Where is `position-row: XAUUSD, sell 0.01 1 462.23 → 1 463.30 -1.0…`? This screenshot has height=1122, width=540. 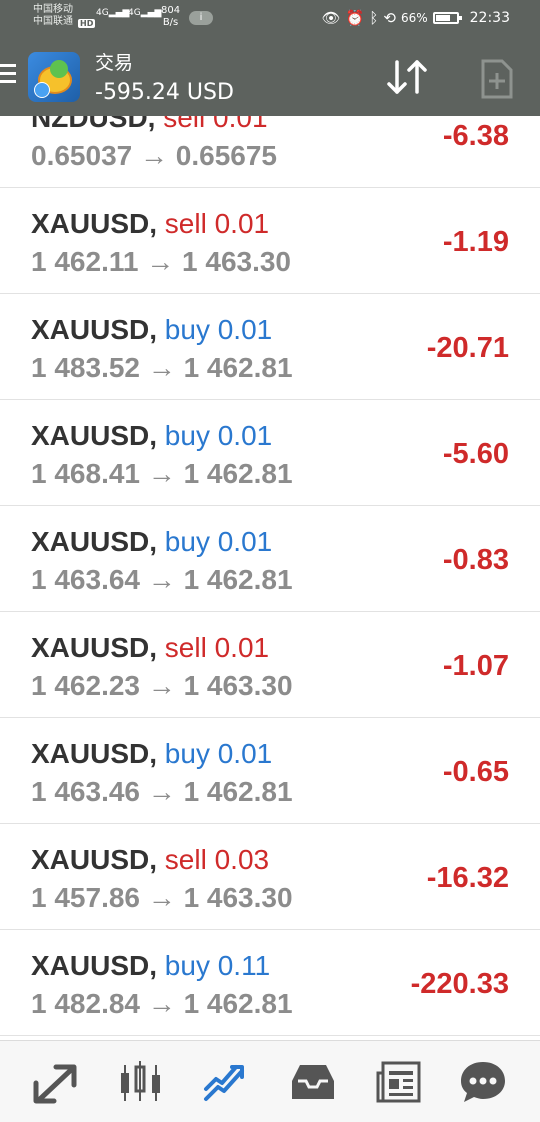
position-row: XAUUSD, sell 0.01 1 462.23 → 1 463.30 -1.0… is located at coordinates (270, 665).